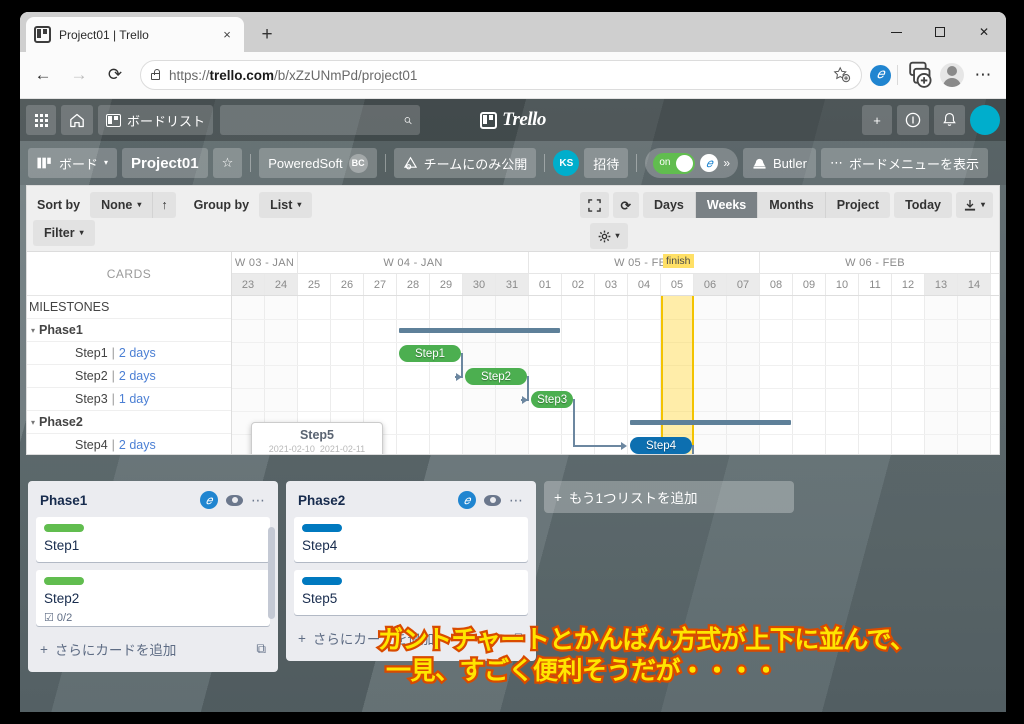  What do you see at coordinates (923, 205) in the screenshot?
I see `today-button: Today` at bounding box center [923, 205].